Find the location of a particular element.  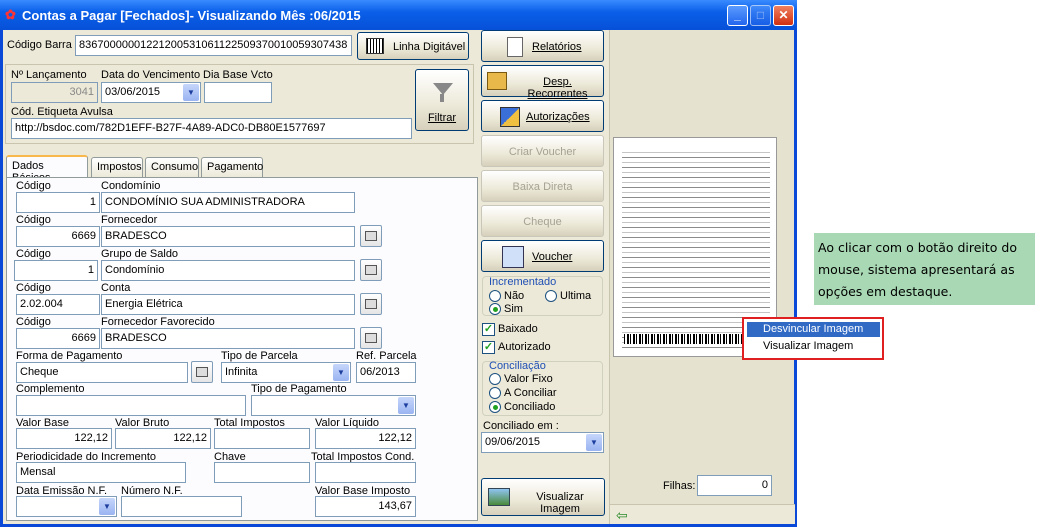

radio-sim is located at coordinates (495, 309).